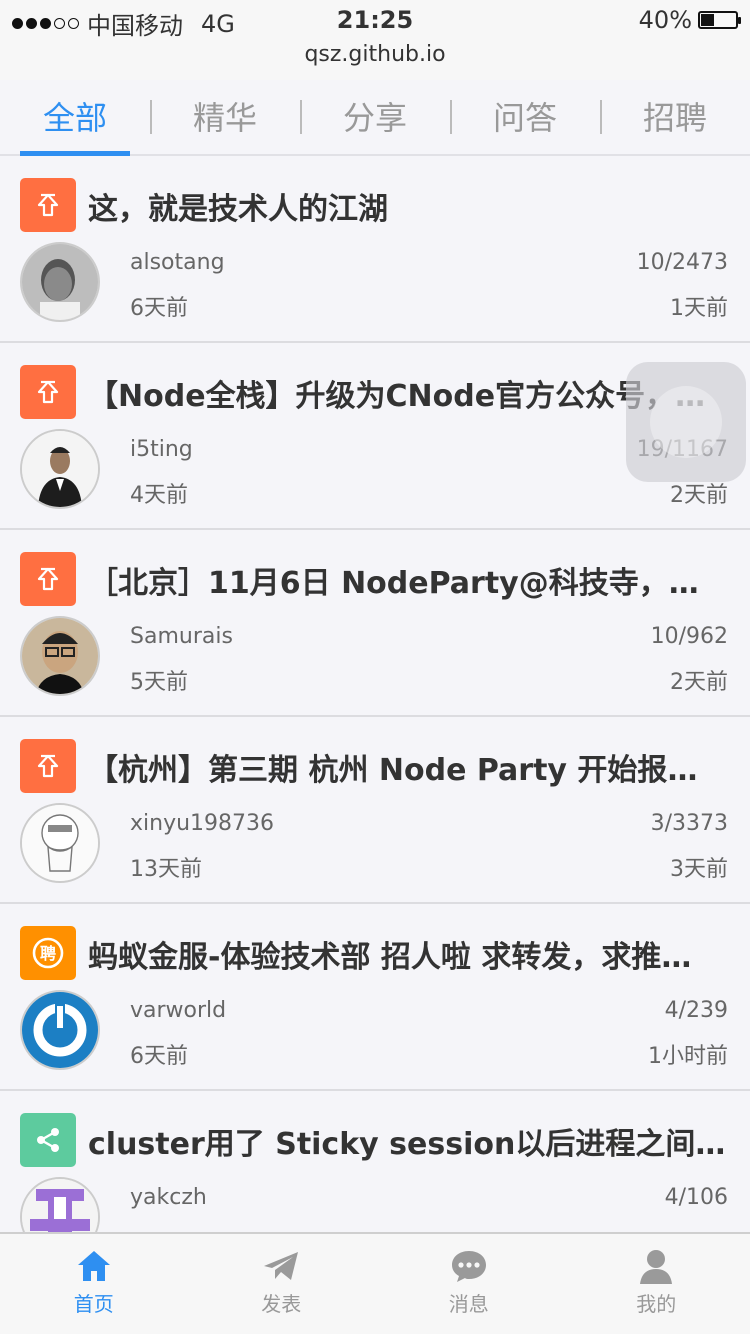 This screenshot has height=1334, width=750. I want to click on reply-view-count: 3/3373, so click(689, 823).